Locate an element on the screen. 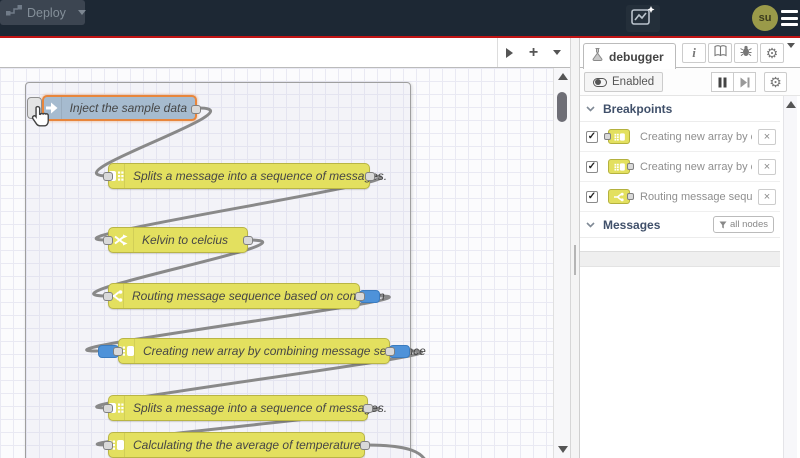 The height and width of the screenshot is (458, 800). messages-empty-area is located at coordinates (680, 245).